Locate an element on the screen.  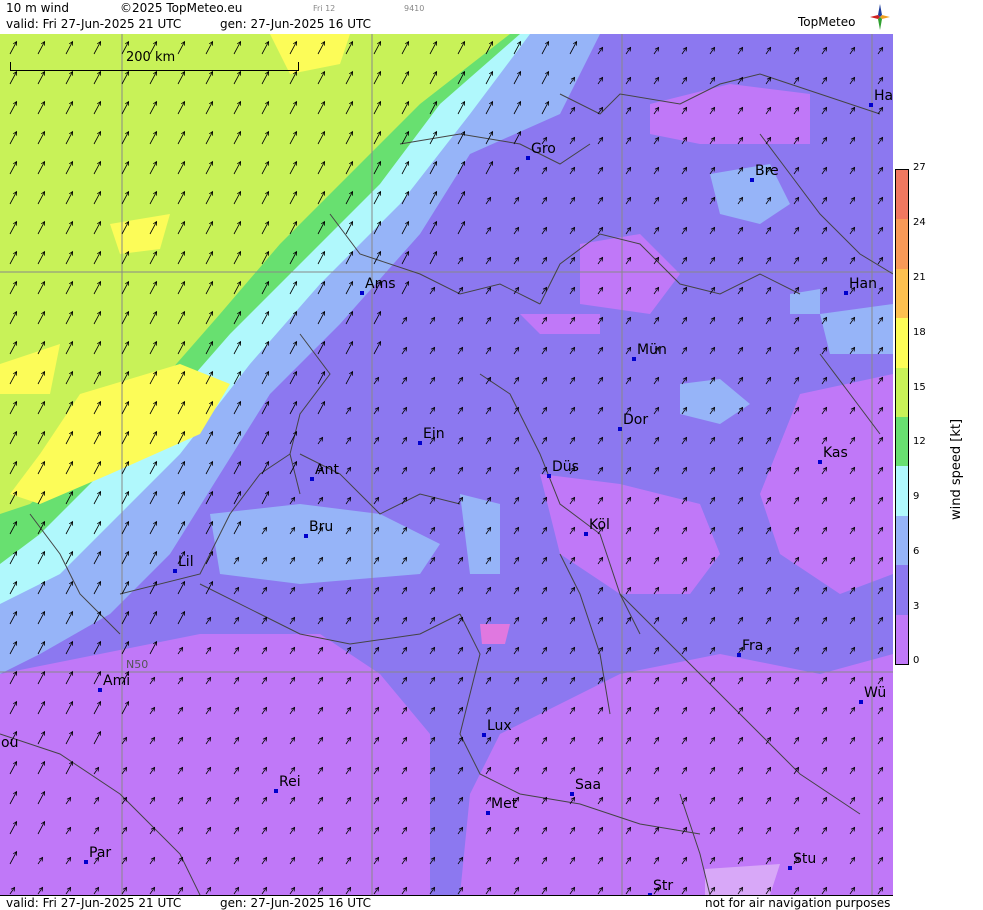
city-label-Met: Met is located at coordinates (504, 804).